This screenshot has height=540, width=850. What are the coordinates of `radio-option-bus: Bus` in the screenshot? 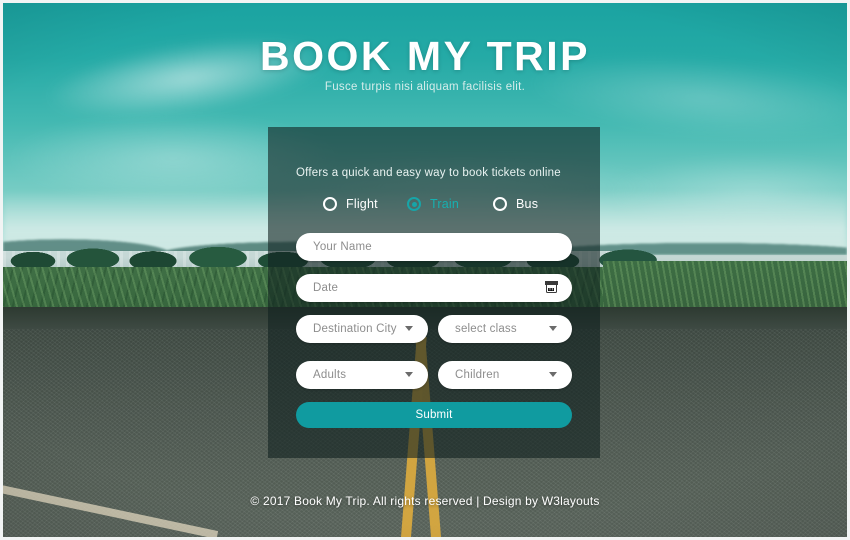 It's located at (515, 204).